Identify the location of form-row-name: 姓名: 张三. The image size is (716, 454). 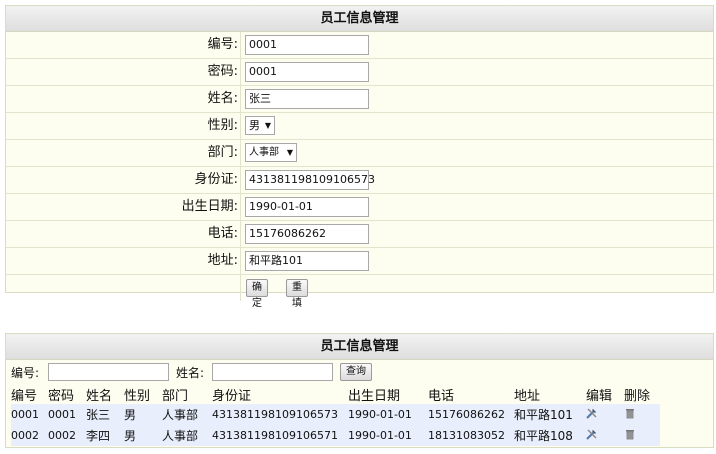
(359, 99).